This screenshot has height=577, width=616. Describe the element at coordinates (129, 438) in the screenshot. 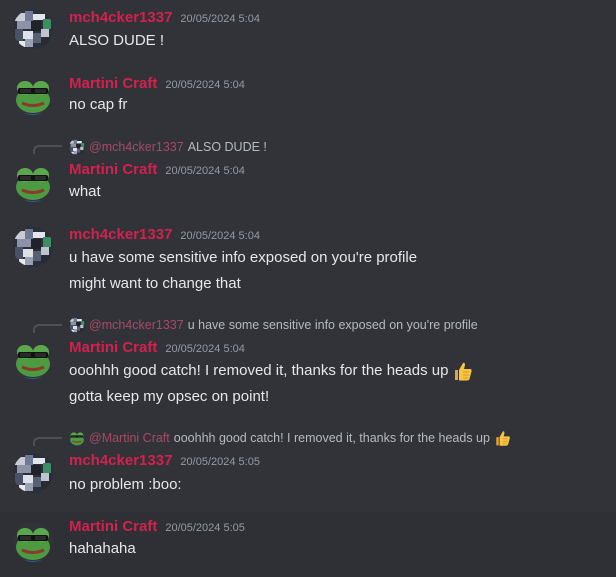

I see `reply-mention: @Martini Craft` at that location.